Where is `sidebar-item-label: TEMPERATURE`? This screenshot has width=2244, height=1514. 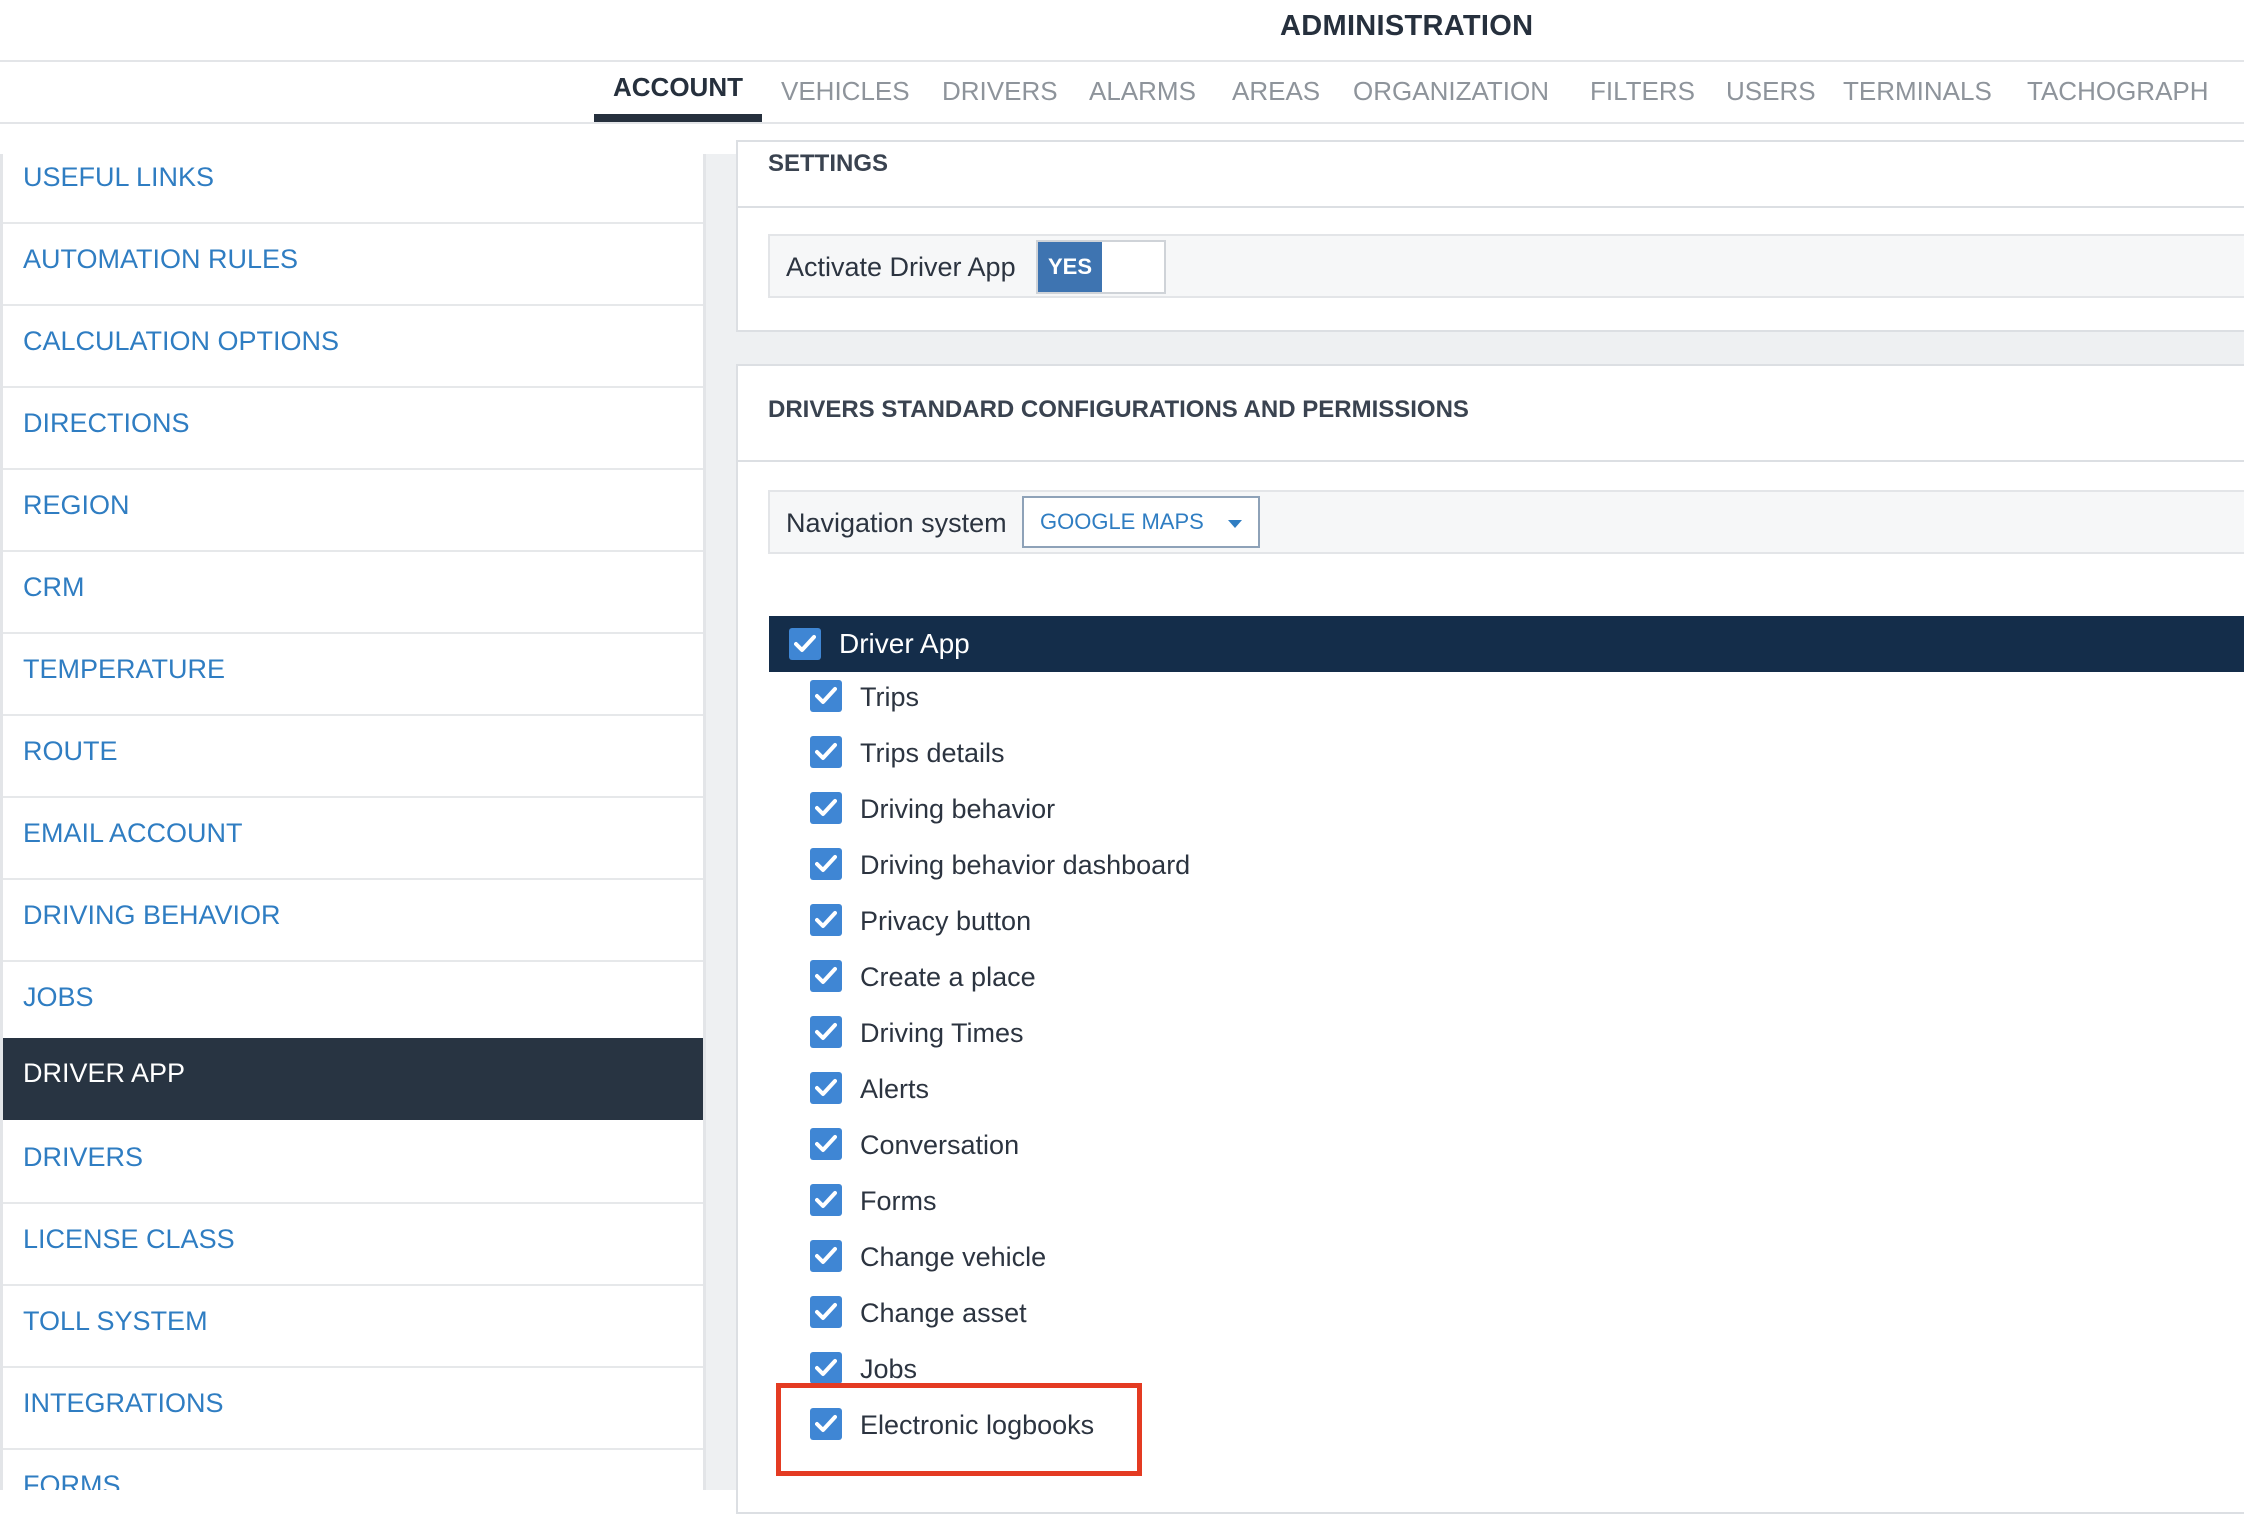
sidebar-item-label: TEMPERATURE is located at coordinates (124, 669).